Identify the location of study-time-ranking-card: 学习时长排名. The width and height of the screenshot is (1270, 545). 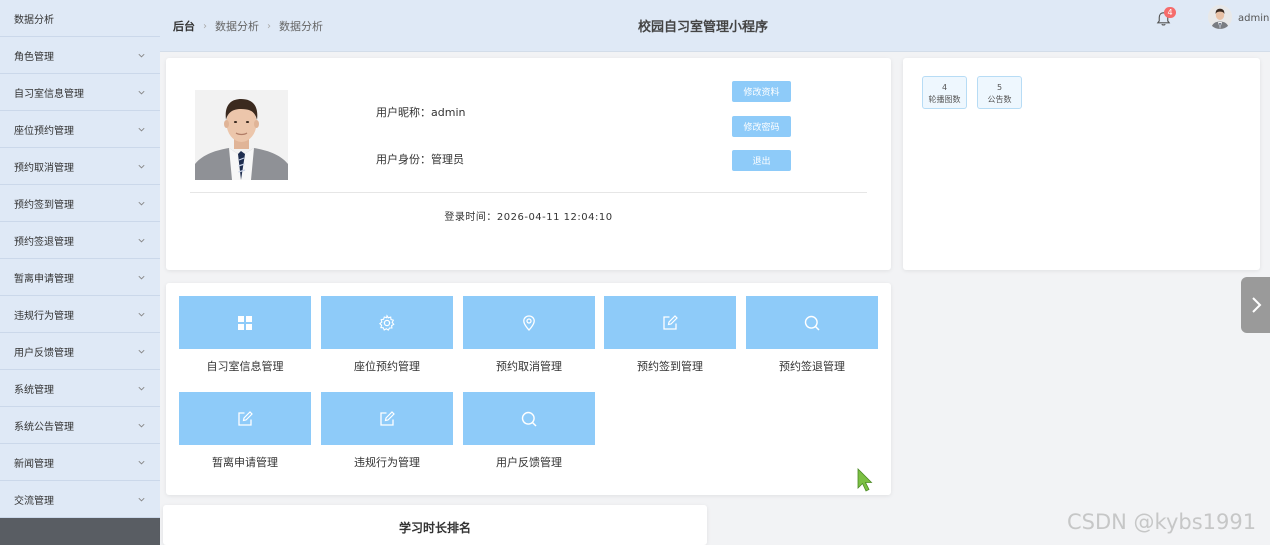
(435, 525).